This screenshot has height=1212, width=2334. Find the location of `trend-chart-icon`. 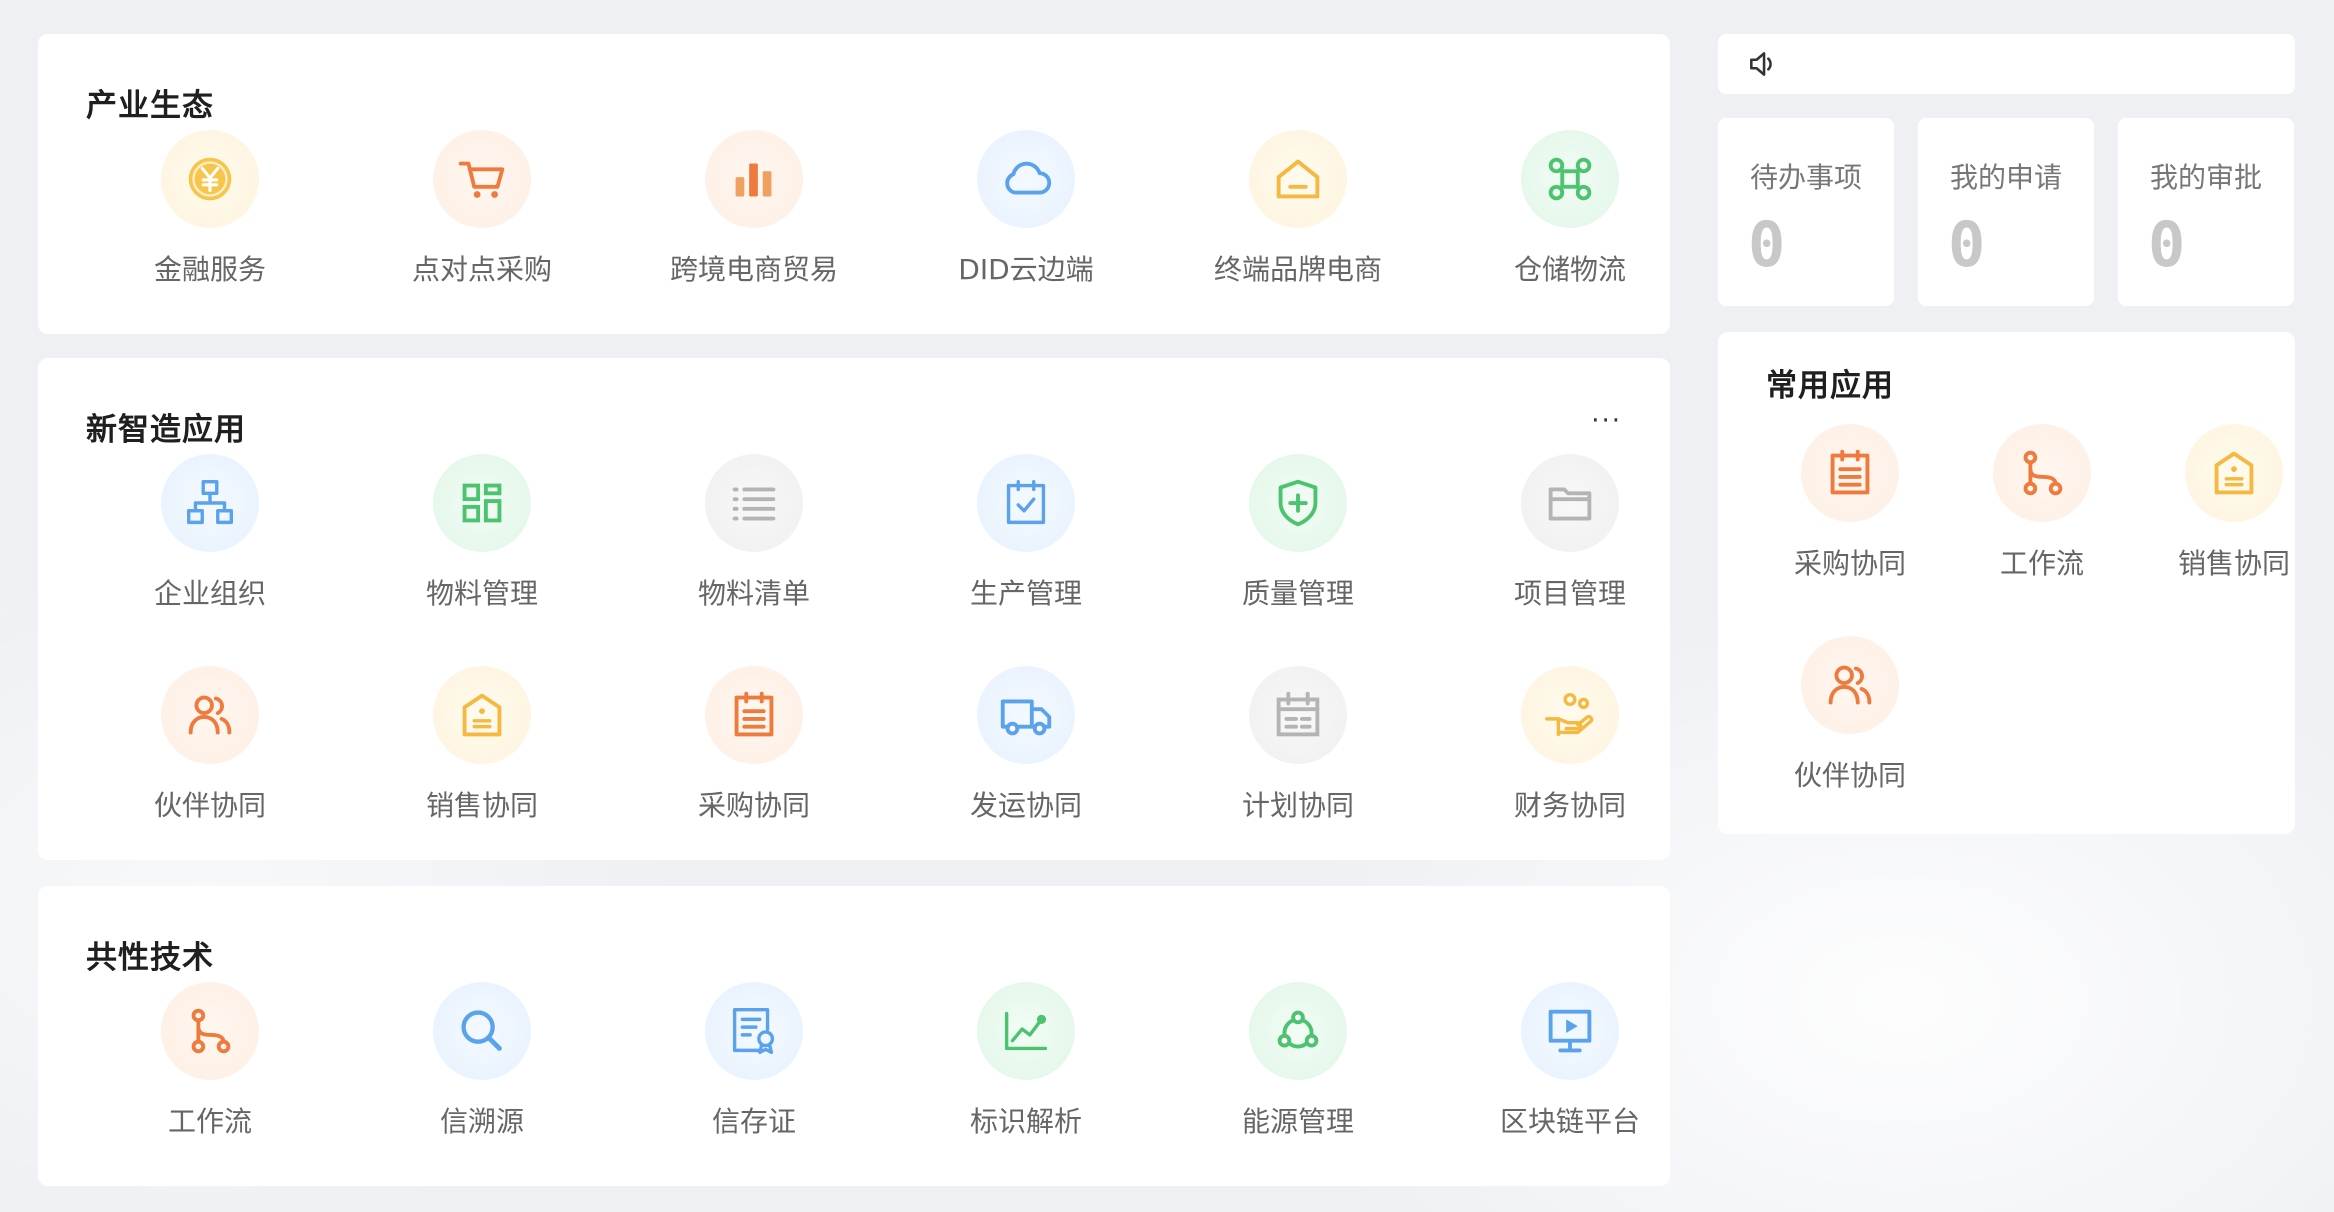

trend-chart-icon is located at coordinates (1026, 1031).